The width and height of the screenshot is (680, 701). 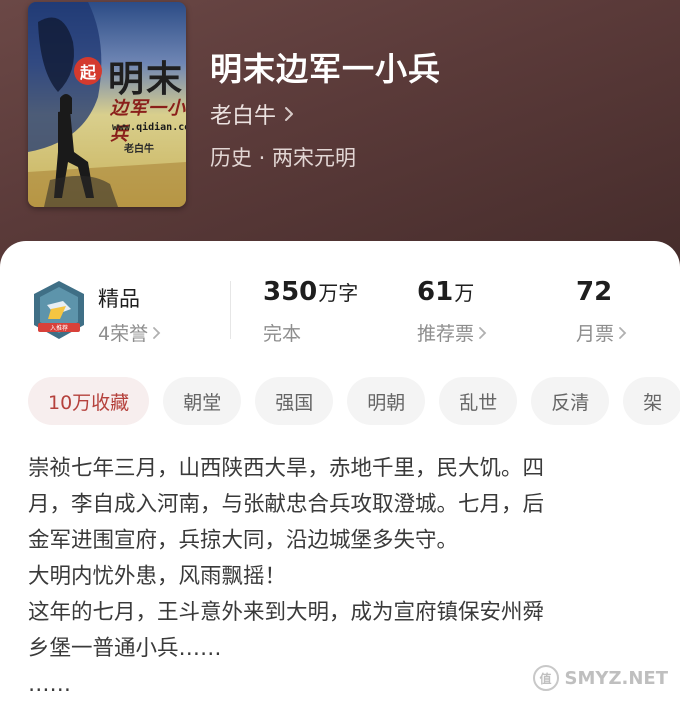 What do you see at coordinates (446, 334) in the screenshot?
I see `recommend-votes-label: 推荐票` at bounding box center [446, 334].